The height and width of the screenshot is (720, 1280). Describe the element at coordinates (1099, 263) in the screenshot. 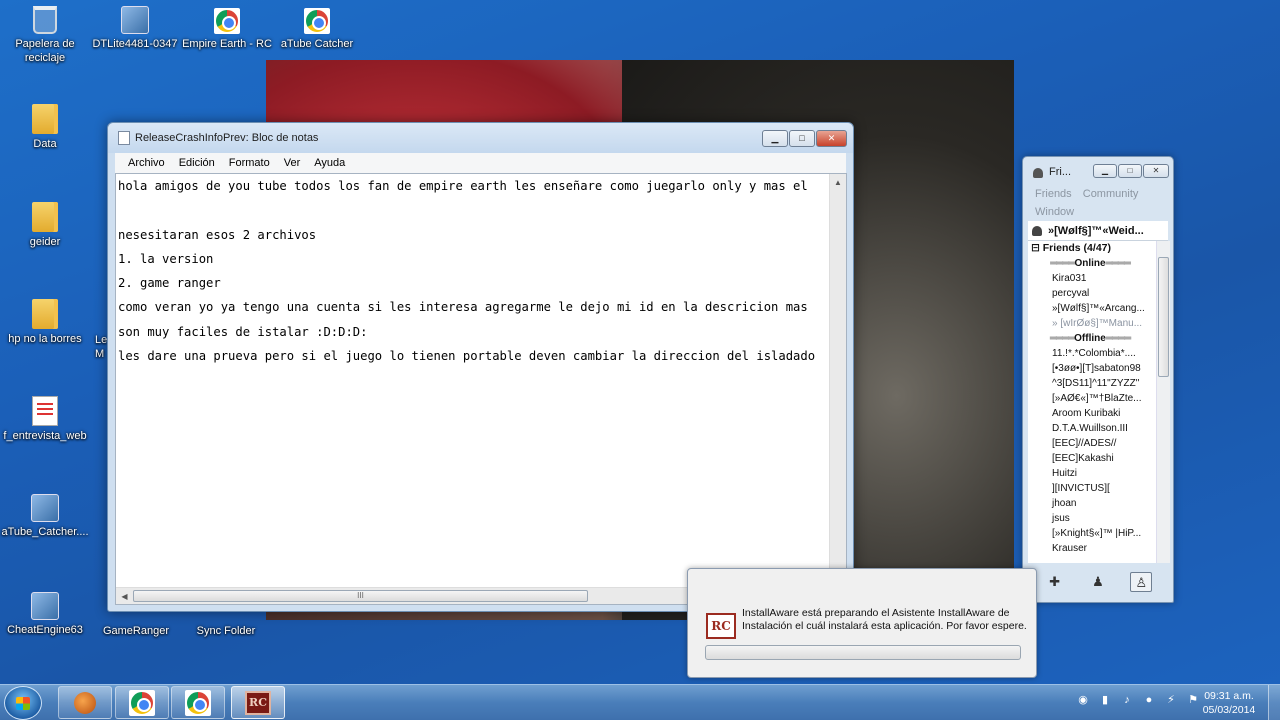

I see `online-section-header: Online` at that location.